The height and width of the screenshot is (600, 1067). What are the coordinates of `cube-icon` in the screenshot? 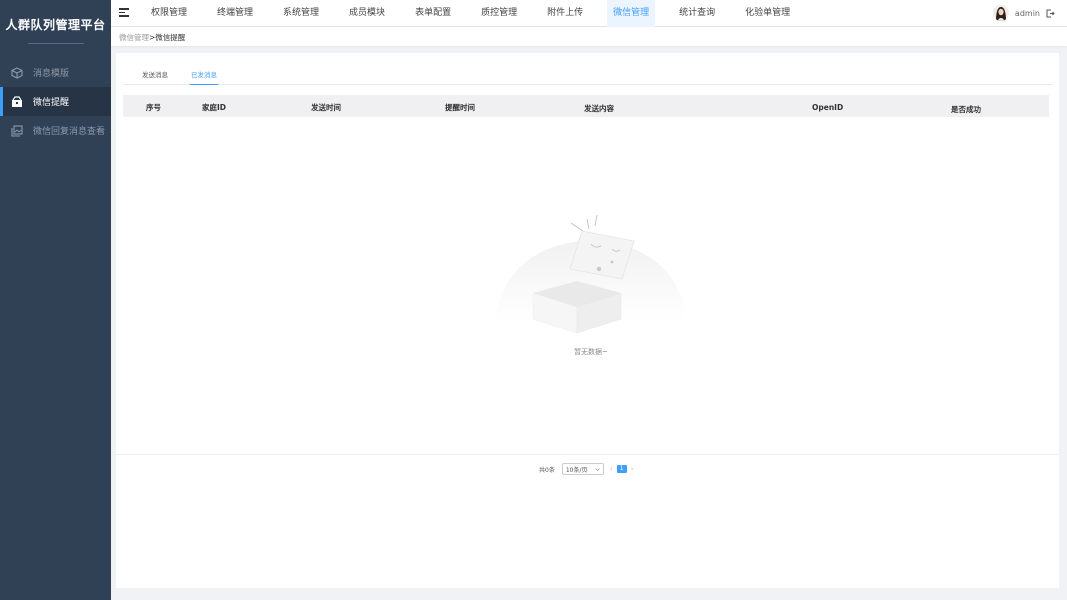 It's located at (17, 72).